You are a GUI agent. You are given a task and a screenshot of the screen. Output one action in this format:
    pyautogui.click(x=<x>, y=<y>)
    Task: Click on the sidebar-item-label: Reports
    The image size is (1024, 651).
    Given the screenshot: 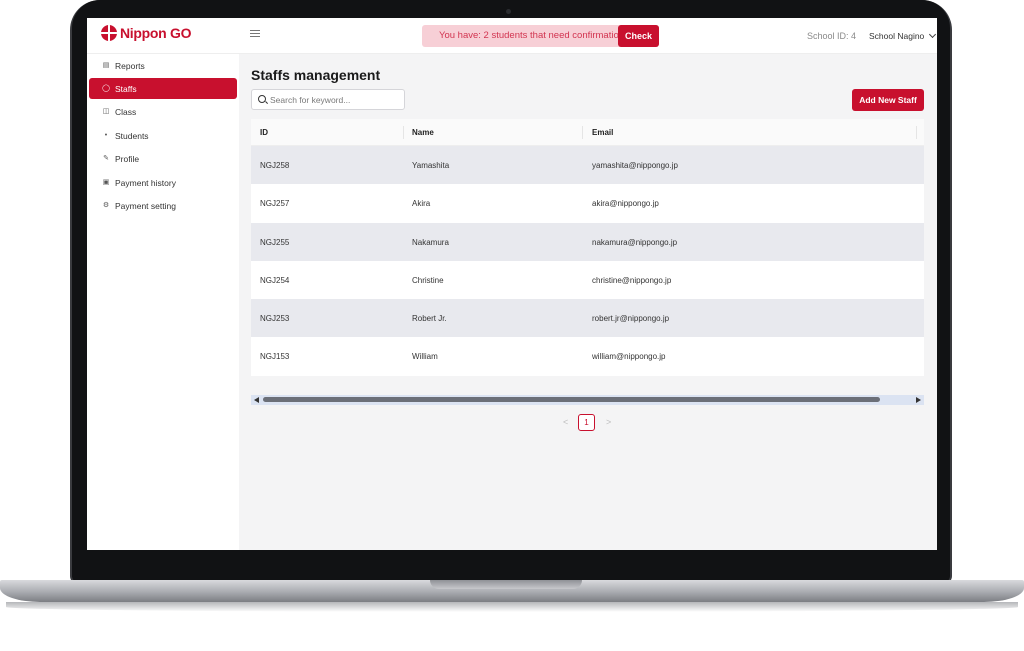 What is the action you would take?
    pyautogui.click(x=130, y=65)
    